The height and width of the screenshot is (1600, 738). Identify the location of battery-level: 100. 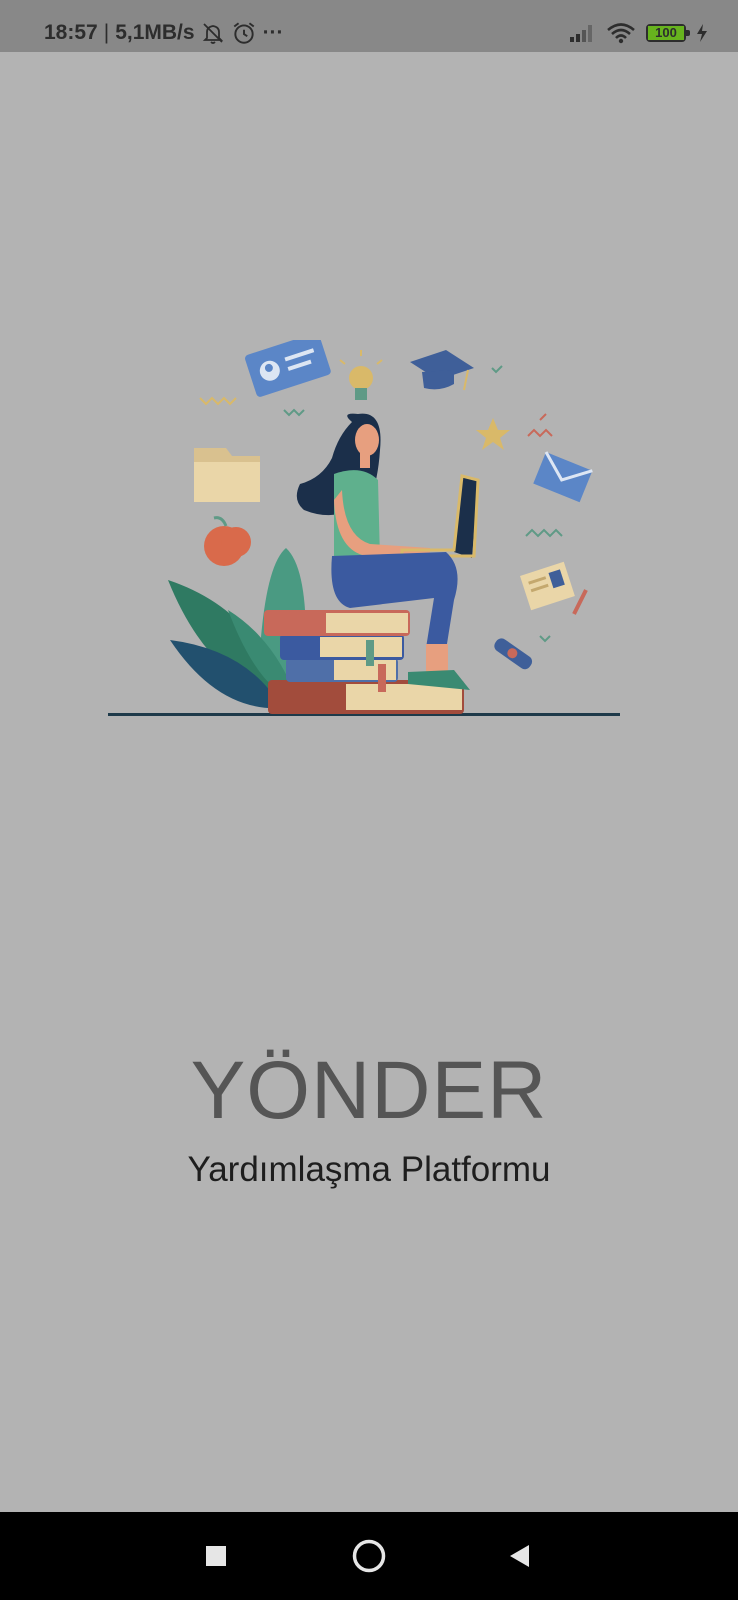
(666, 33).